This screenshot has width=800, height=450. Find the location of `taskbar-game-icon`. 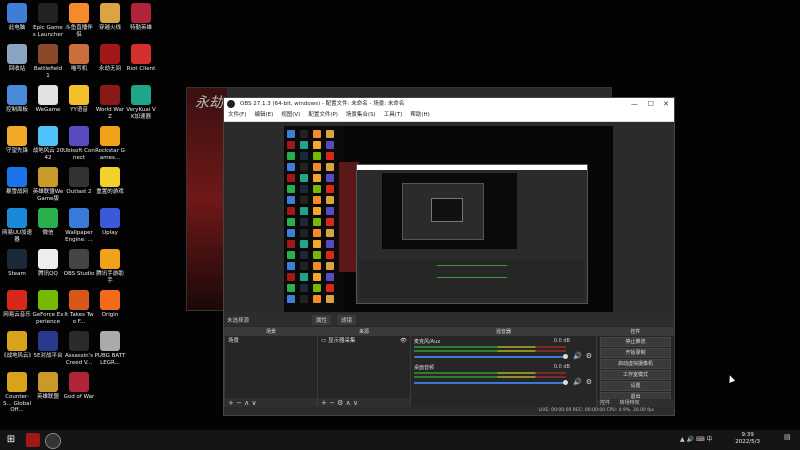

taskbar-game-icon is located at coordinates (33, 440).